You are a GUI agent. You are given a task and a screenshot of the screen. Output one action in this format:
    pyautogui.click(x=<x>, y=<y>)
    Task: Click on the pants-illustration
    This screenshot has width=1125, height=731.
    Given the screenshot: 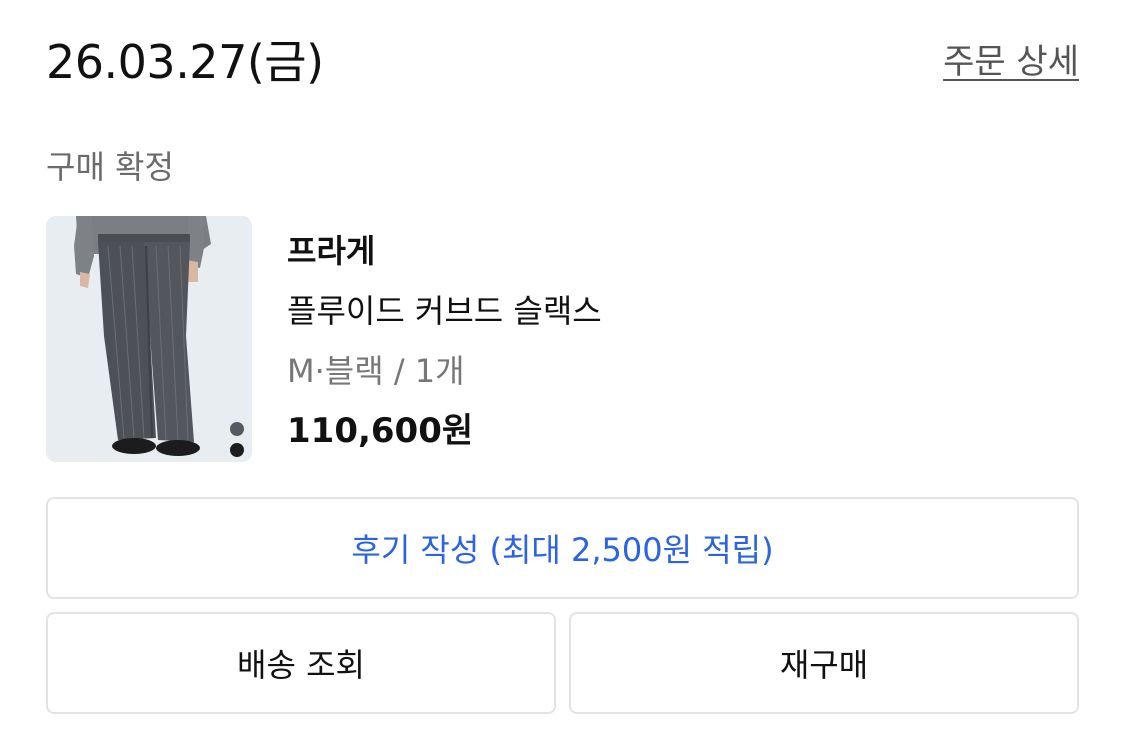 What is the action you would take?
    pyautogui.click(x=149, y=339)
    